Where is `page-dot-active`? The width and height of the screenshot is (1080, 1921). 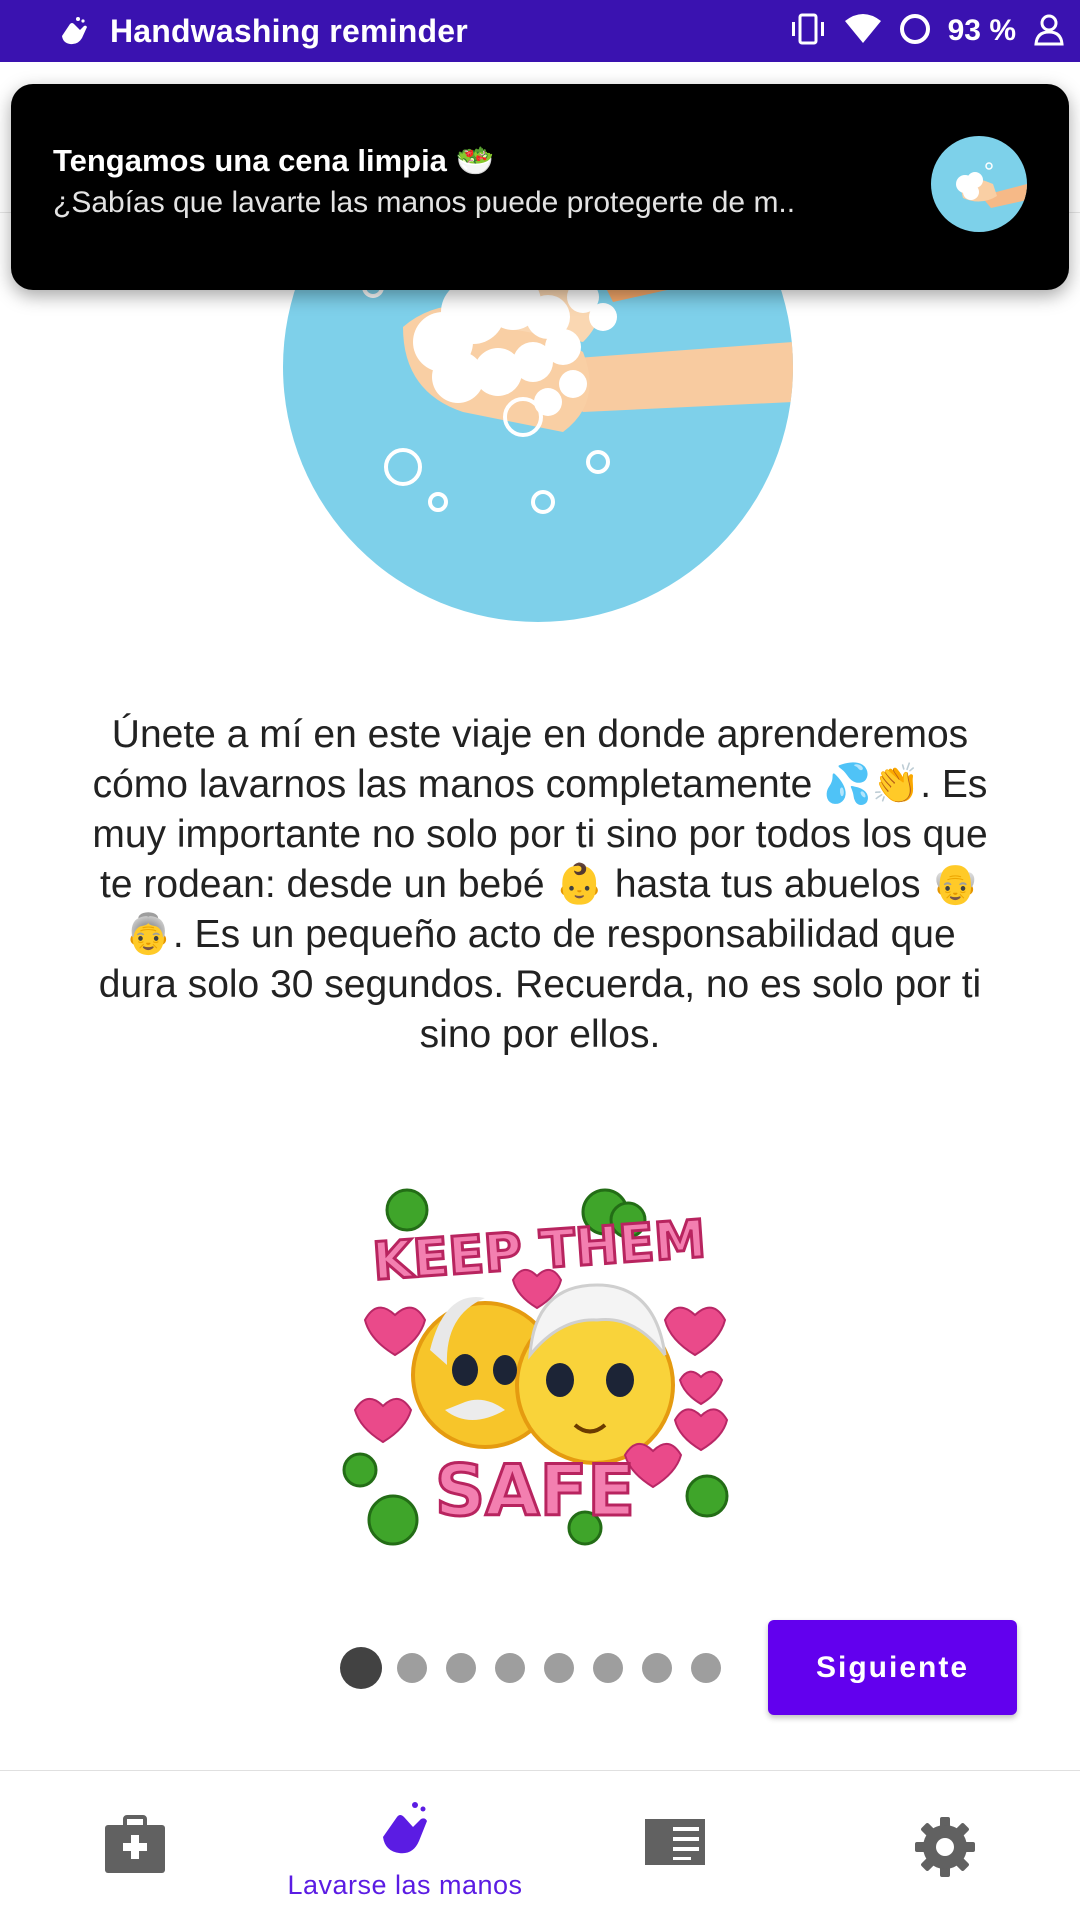 page-dot-active is located at coordinates (361, 1668).